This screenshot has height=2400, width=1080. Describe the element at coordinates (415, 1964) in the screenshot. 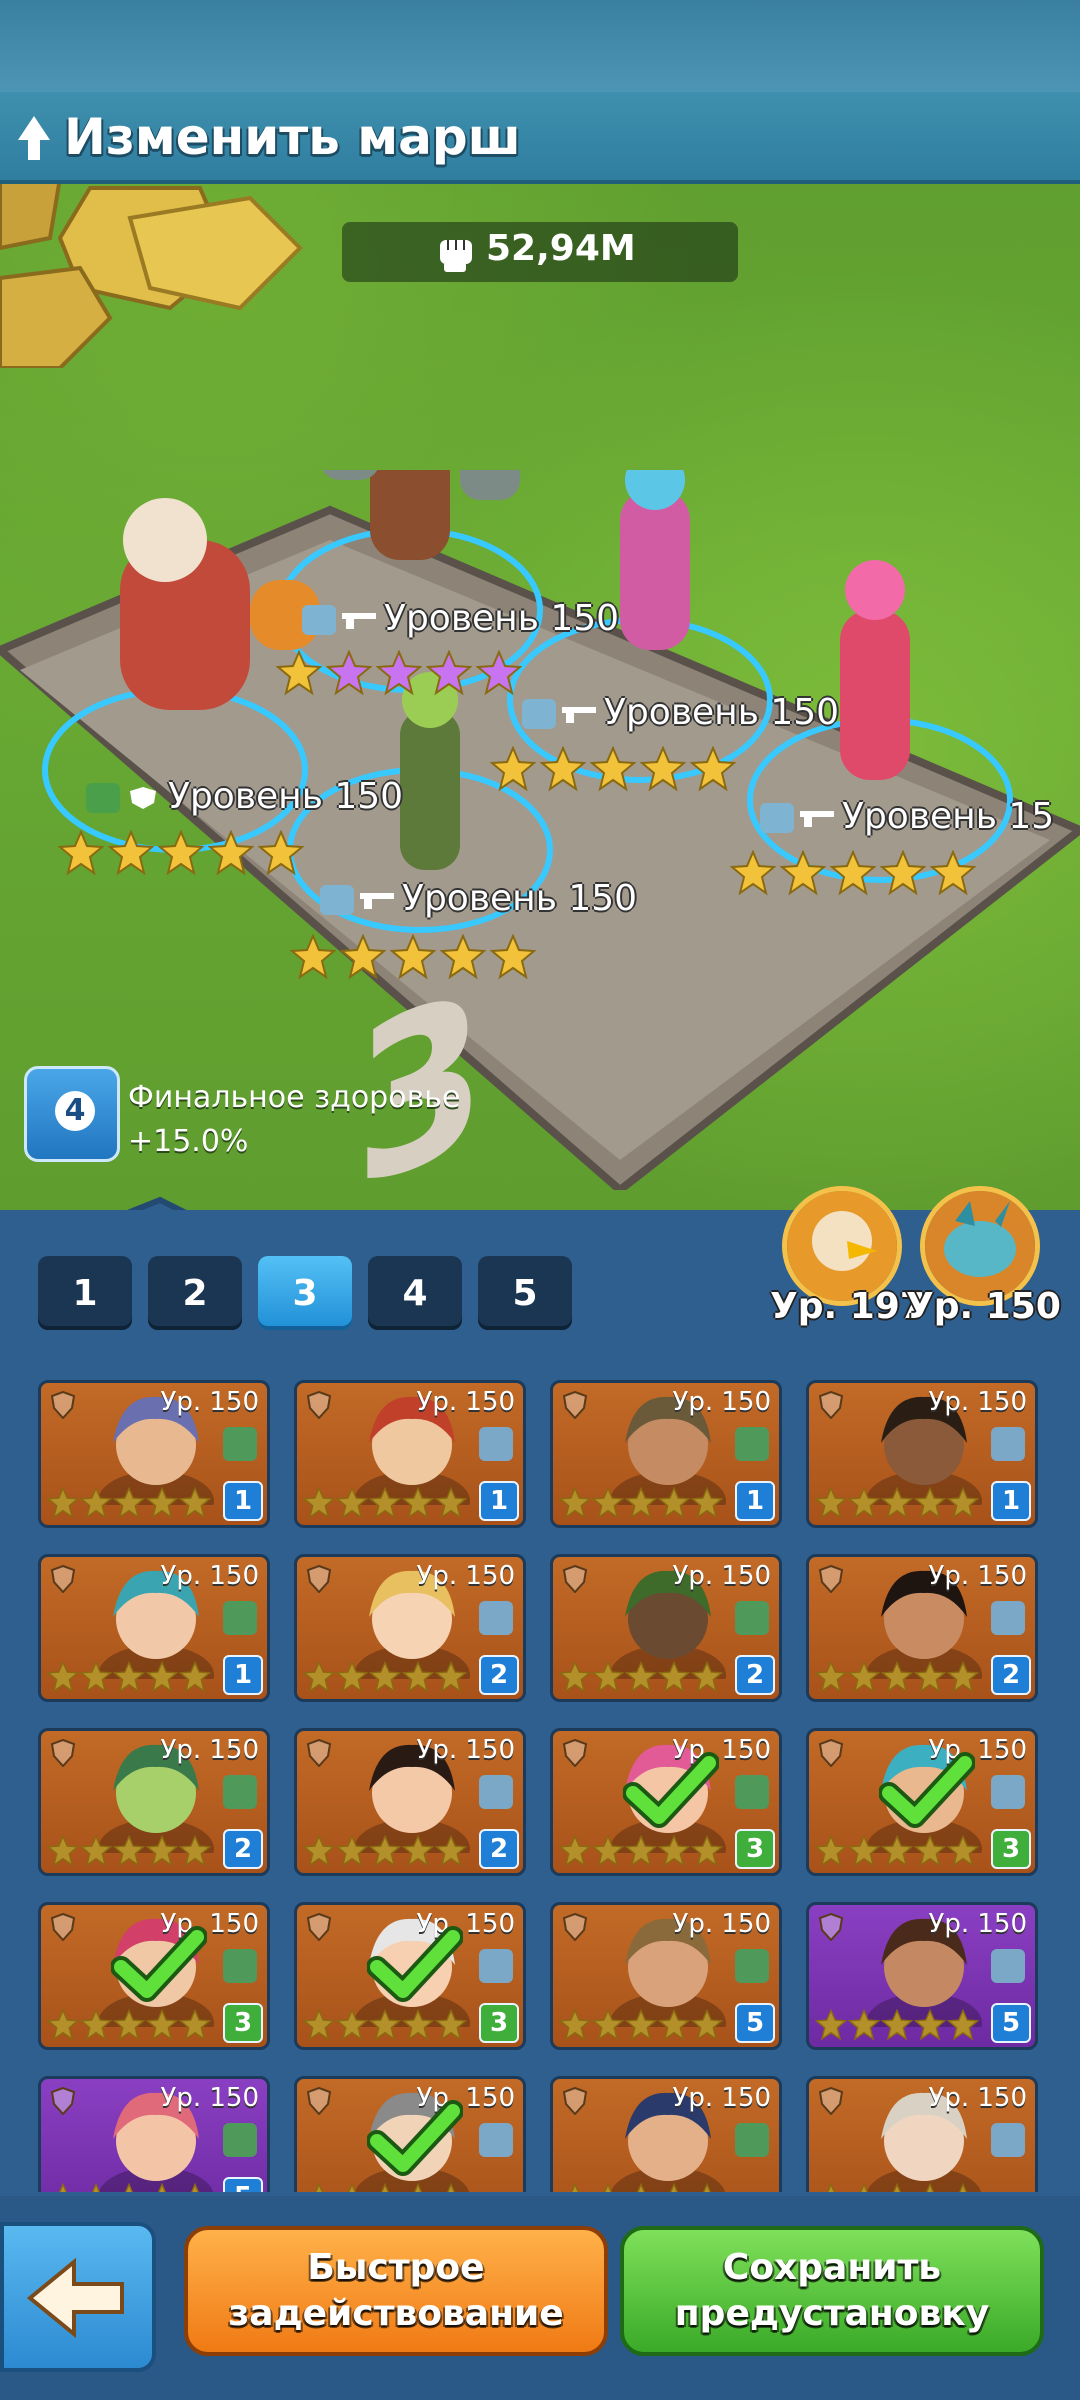

I see `checkmark-icon` at that location.